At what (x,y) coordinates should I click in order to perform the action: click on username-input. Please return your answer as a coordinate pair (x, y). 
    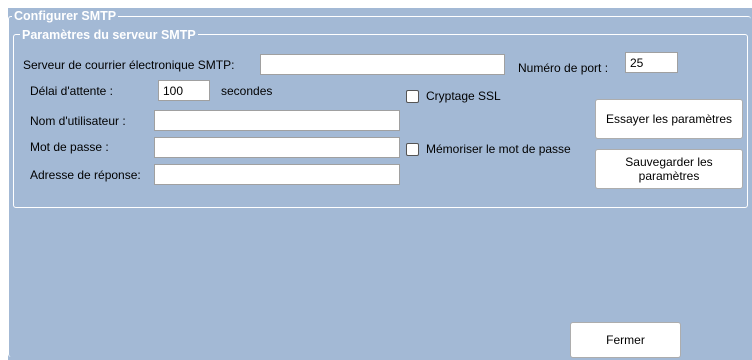
    Looking at the image, I should click on (277, 120).